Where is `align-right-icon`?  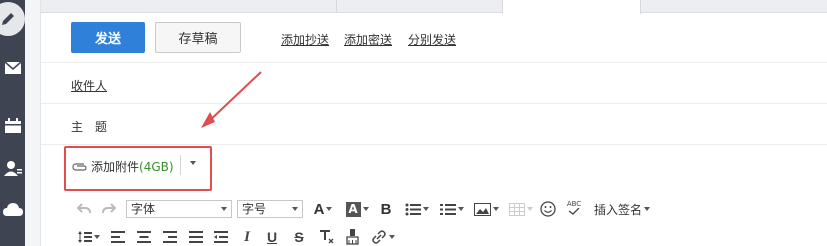 align-right-icon is located at coordinates (170, 237).